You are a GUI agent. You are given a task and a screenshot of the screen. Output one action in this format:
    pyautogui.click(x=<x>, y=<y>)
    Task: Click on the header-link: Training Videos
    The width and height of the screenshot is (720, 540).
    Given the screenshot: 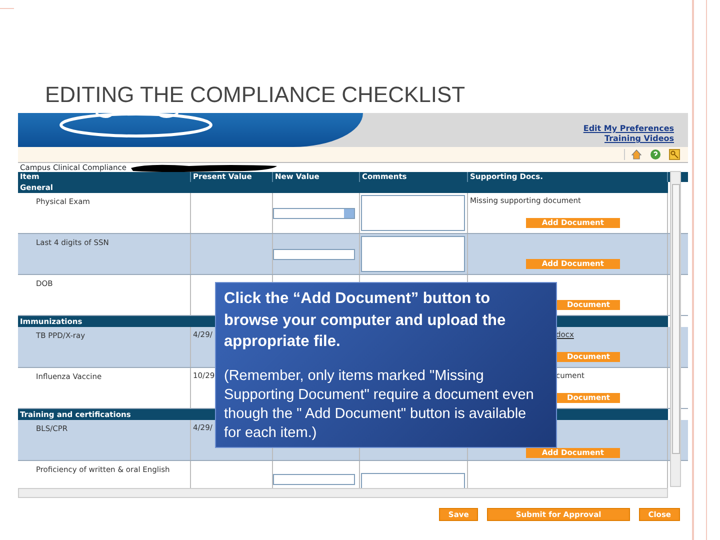 What is the action you would take?
    pyautogui.click(x=639, y=139)
    